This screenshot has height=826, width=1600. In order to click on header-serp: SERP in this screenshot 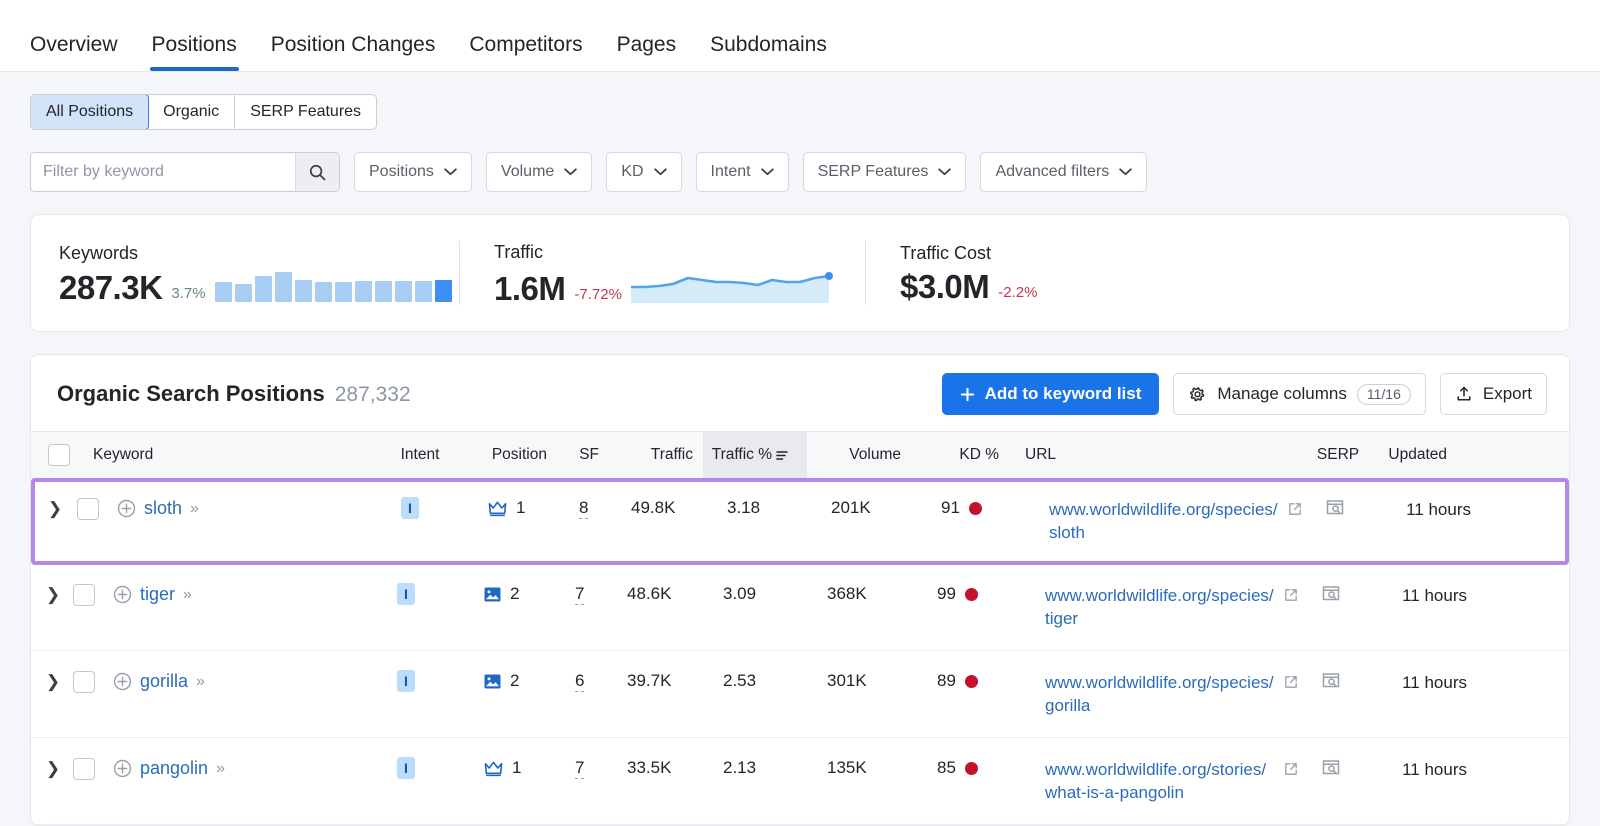, I will do `click(1338, 455)`.